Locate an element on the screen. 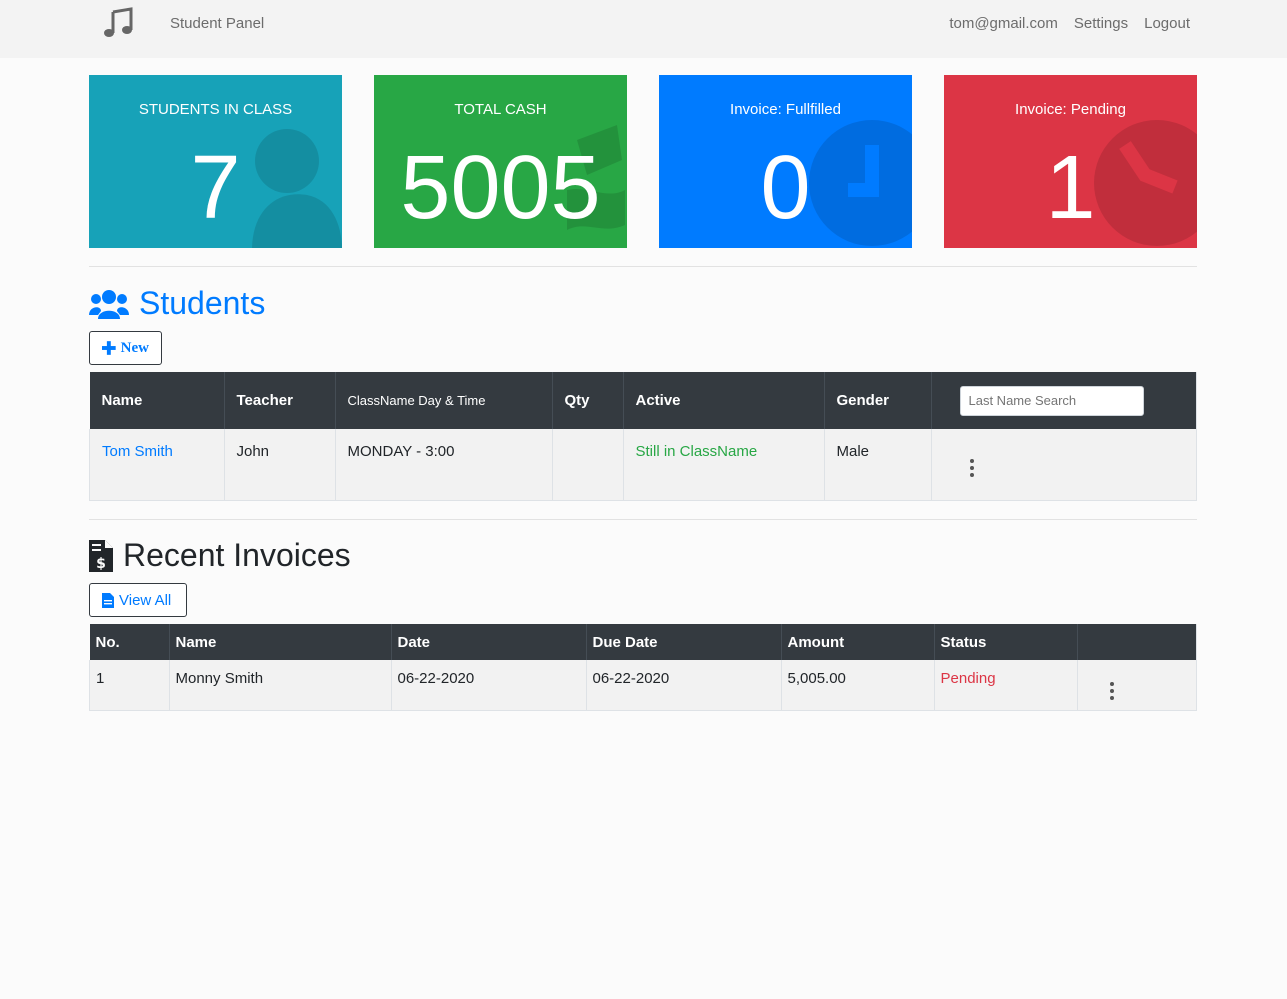 The width and height of the screenshot is (1287, 999). col-header-no: No. is located at coordinates (129, 642).